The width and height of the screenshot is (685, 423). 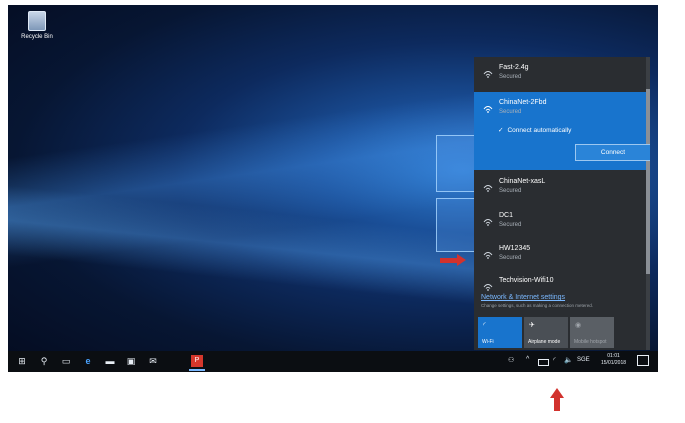 I want to click on edge-icon: e, so click(x=88, y=361).